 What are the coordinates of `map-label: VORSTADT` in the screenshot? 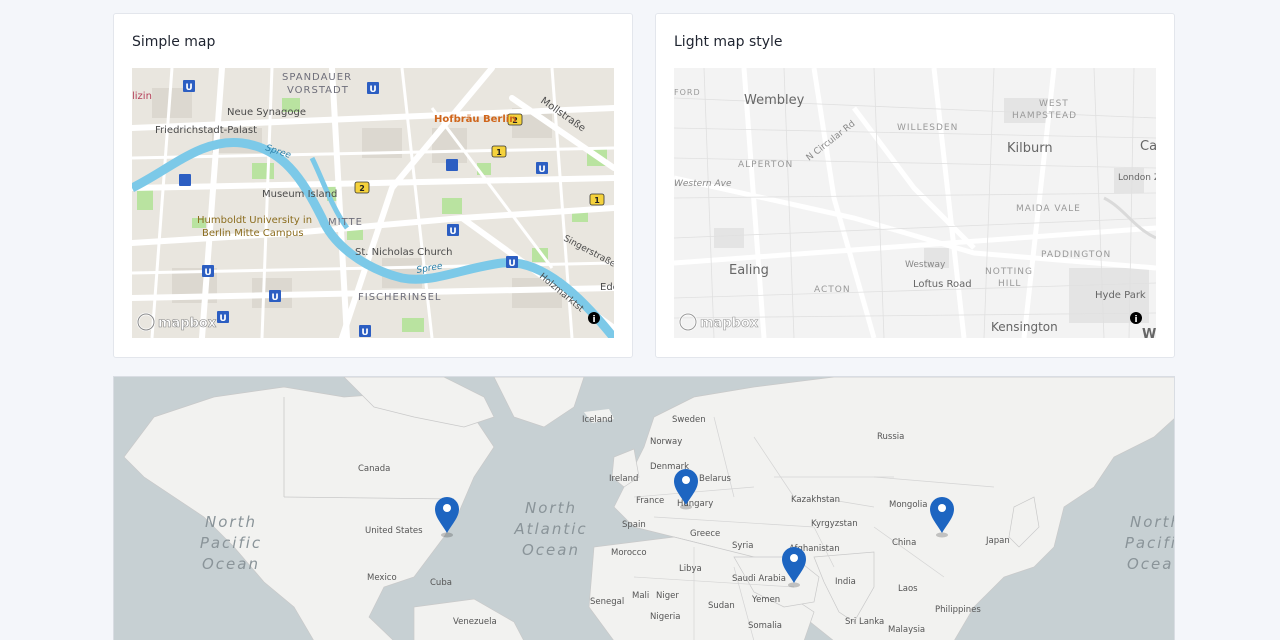 It's located at (318, 90).